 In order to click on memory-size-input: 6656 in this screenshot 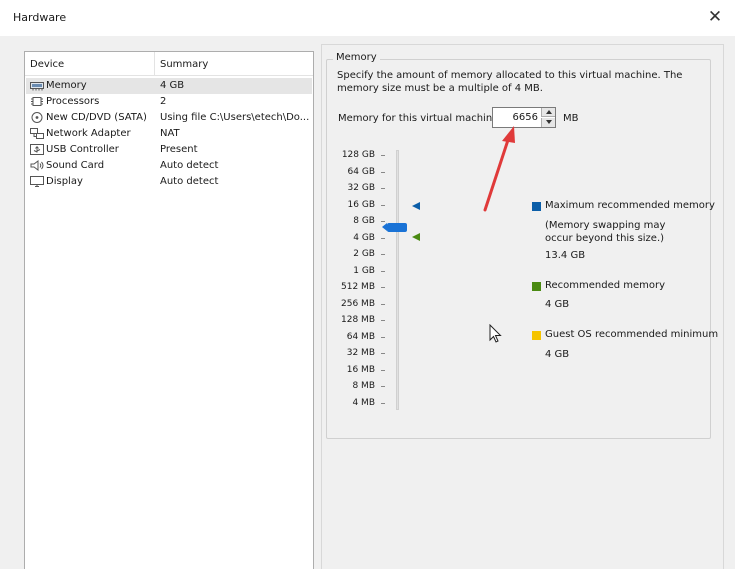, I will do `click(516, 117)`.